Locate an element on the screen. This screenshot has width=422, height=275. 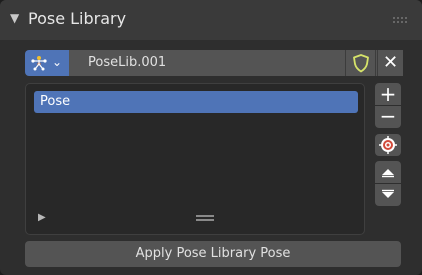
fake-user-button is located at coordinates (360, 63).